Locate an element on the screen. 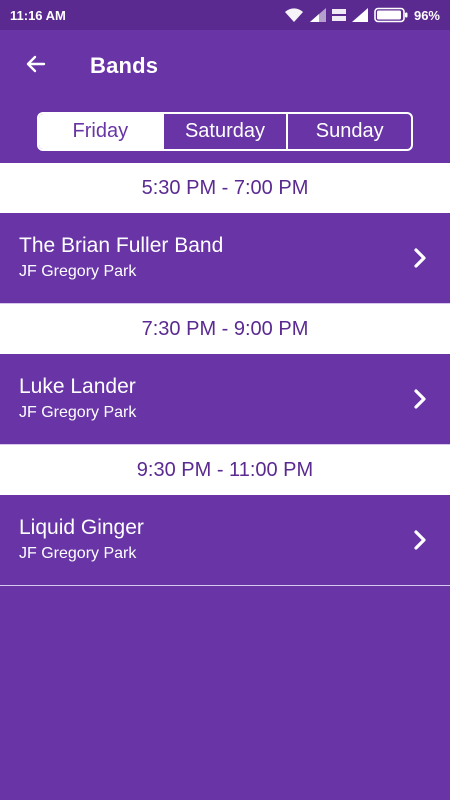 Image resolution: width=450 pixels, height=800 pixels. status-time: 11:16 AM is located at coordinates (38, 15).